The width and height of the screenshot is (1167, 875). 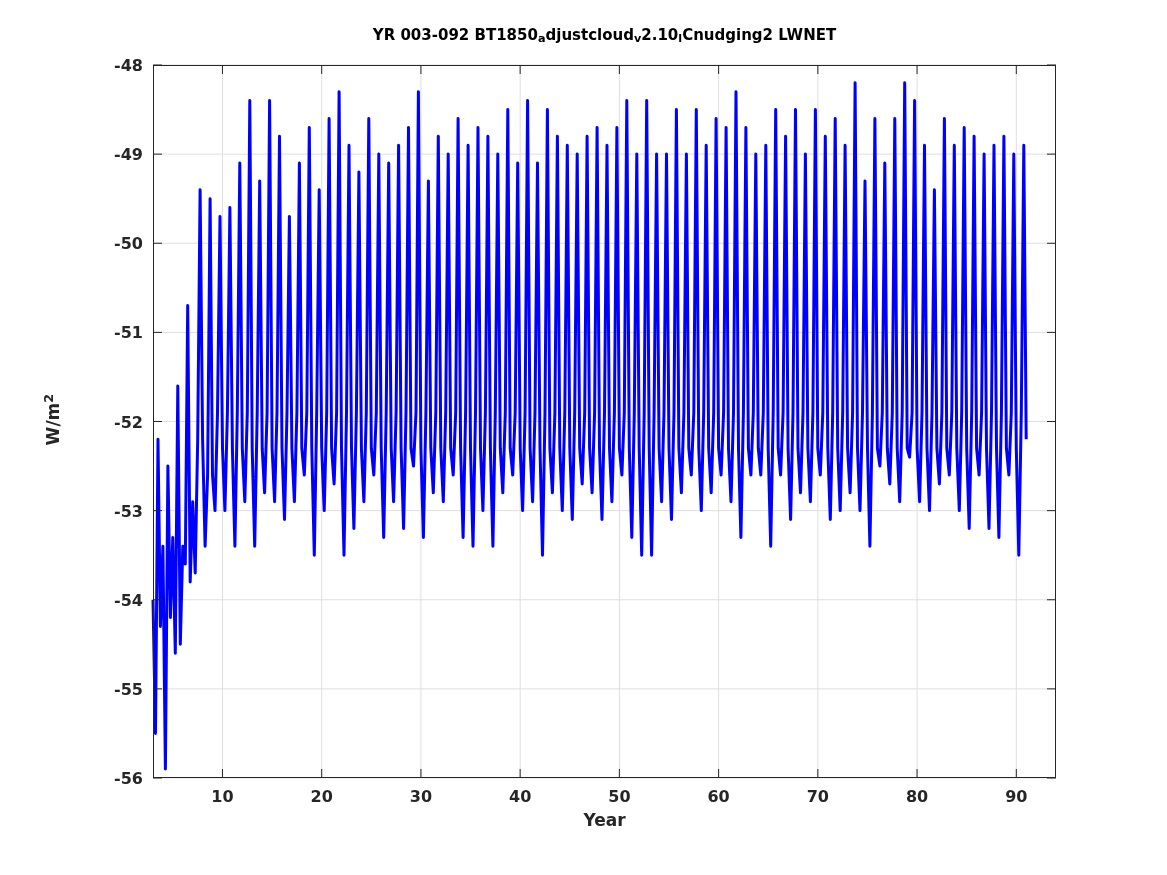 I want to click on x-tick-label: 70, so click(x=817, y=796).